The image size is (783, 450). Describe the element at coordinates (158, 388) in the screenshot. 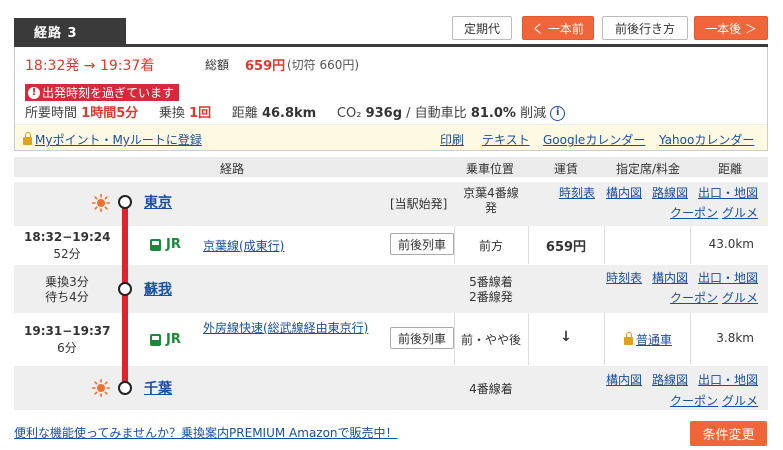

I see `station-chiba-link: 千葉` at that location.